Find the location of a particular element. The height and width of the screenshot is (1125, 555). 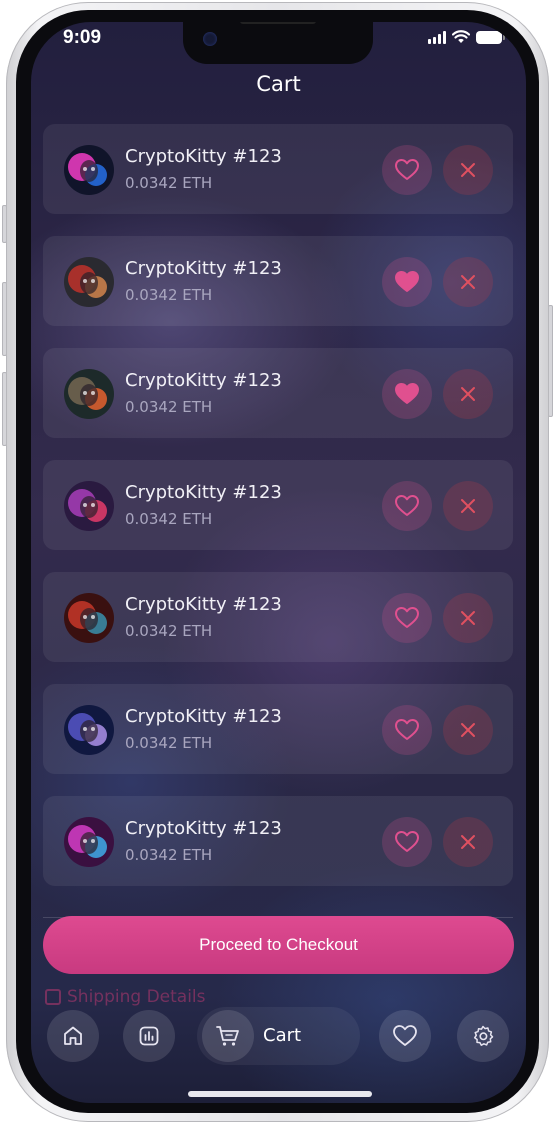

speaker is located at coordinates (278, 23).